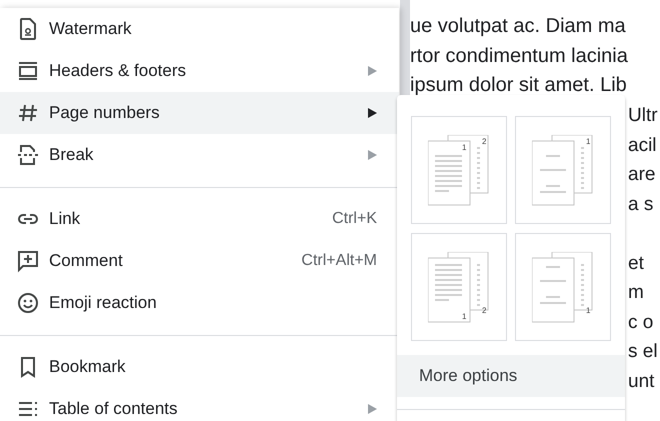  Describe the element at coordinates (643, 351) in the screenshot. I see `document-text: s el` at that location.